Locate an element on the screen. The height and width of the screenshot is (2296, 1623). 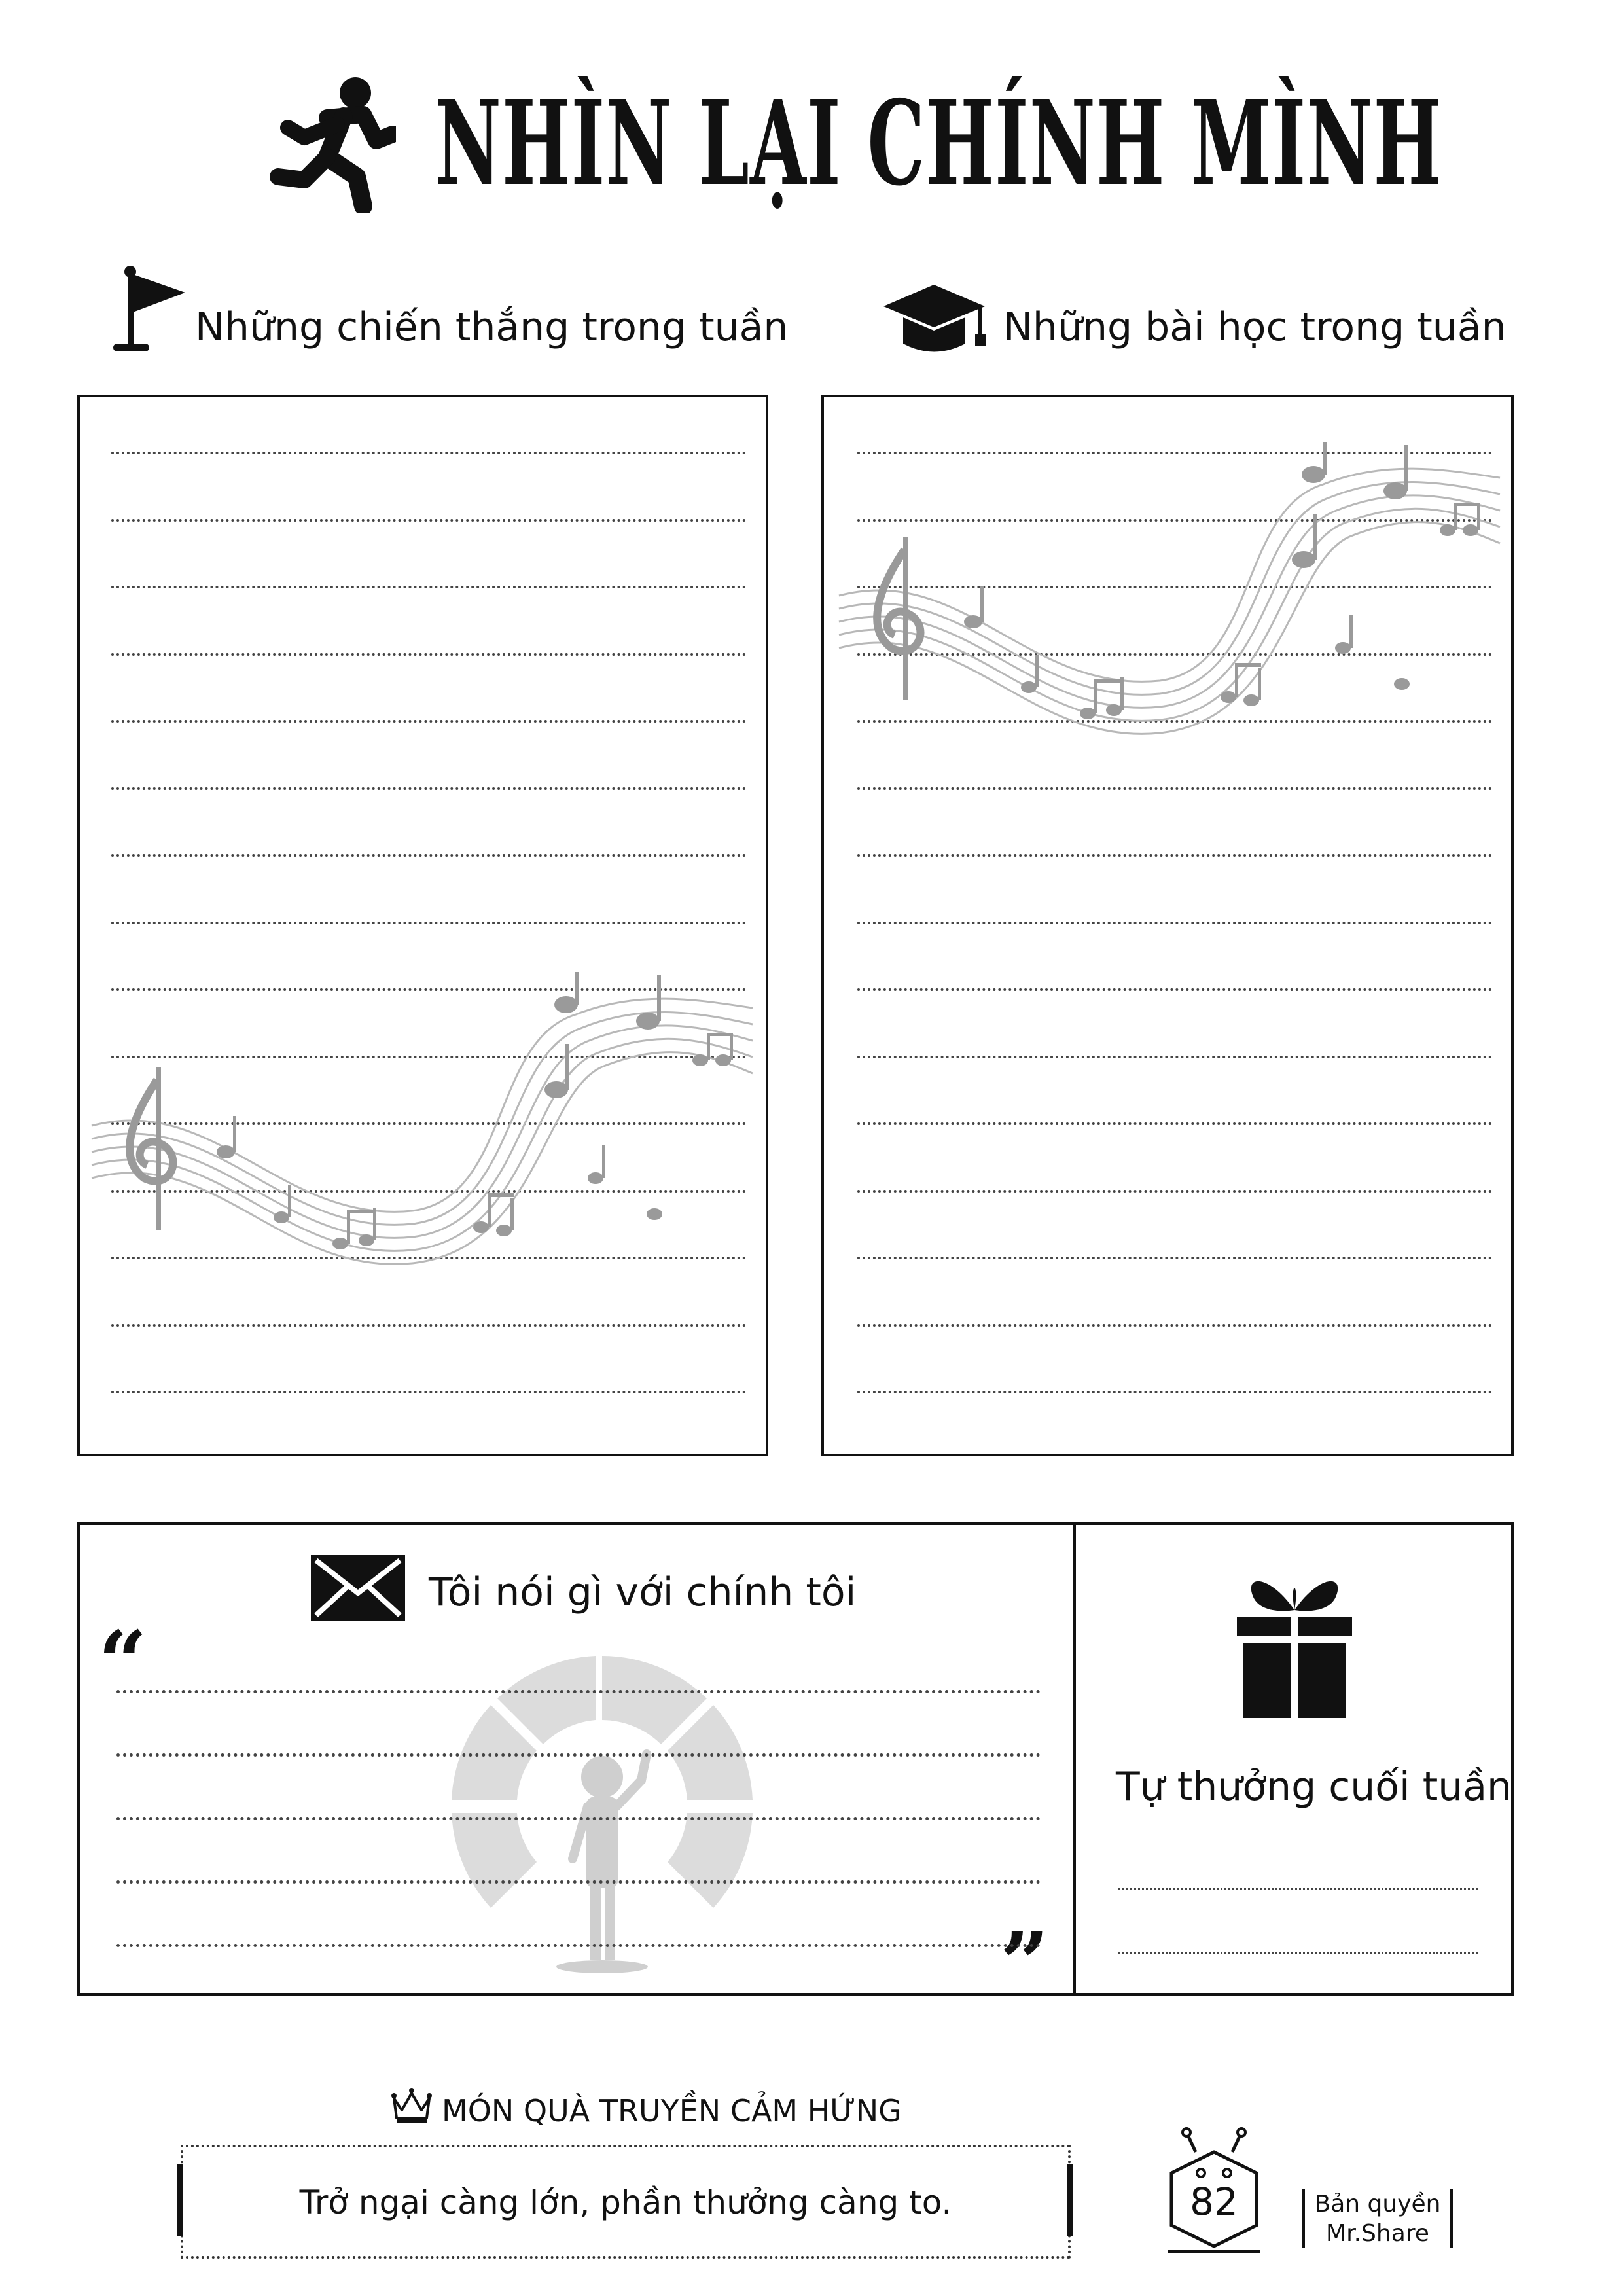
copyright-line-1: Bản quyền is located at coordinates (1377, 2204).